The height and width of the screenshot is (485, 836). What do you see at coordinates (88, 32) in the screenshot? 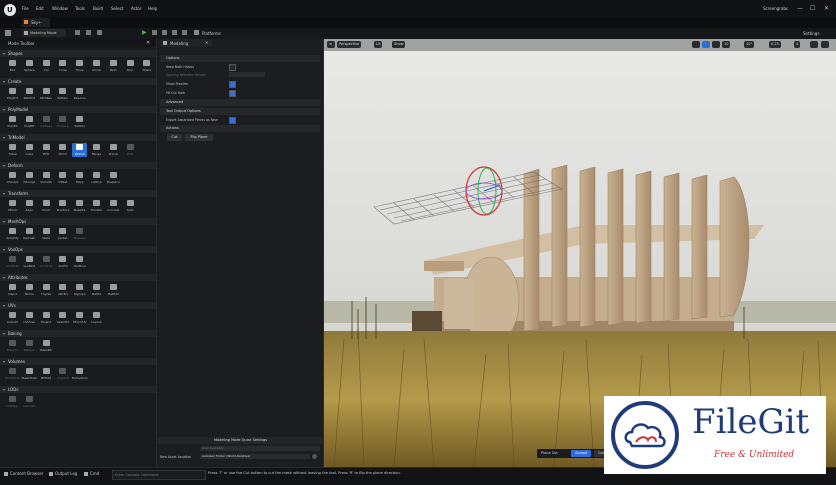
I see `blueprint-icon` at bounding box center [88, 32].